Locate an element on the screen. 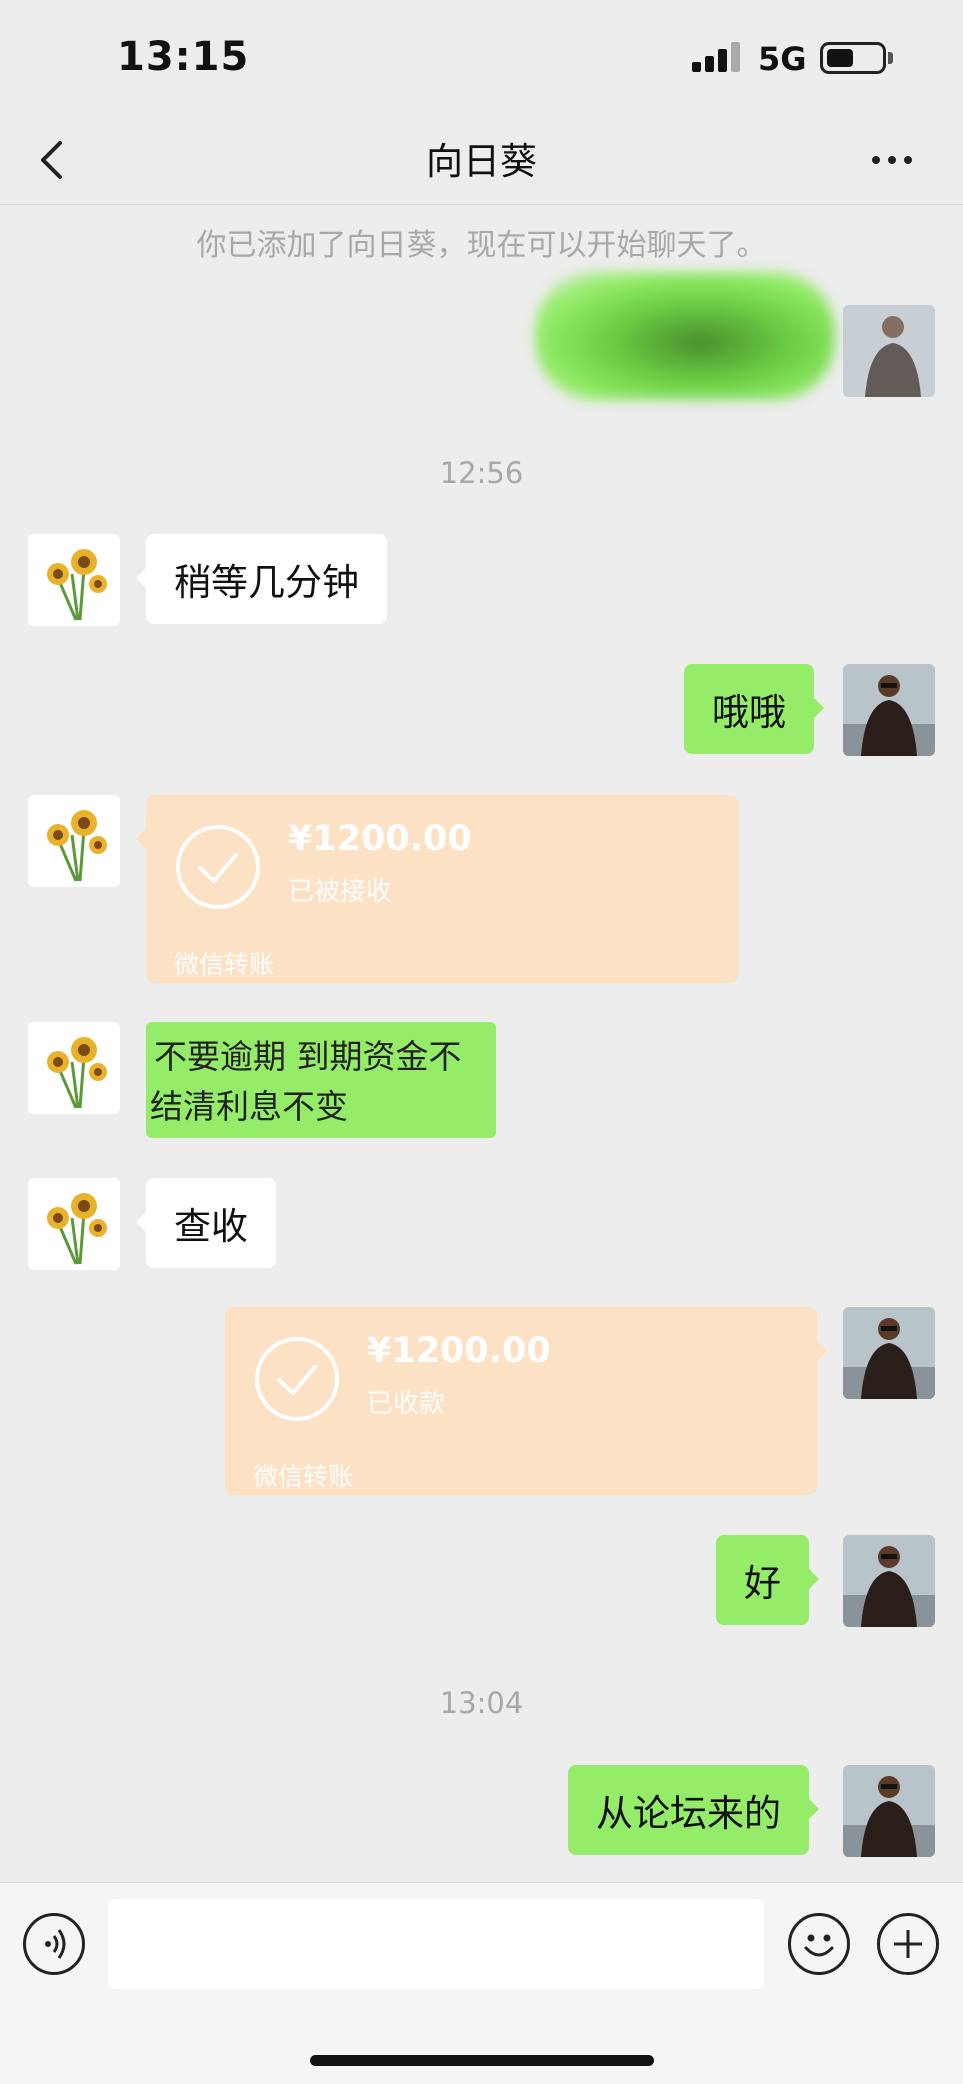  chat-title: 向日葵 is located at coordinates (481, 161).